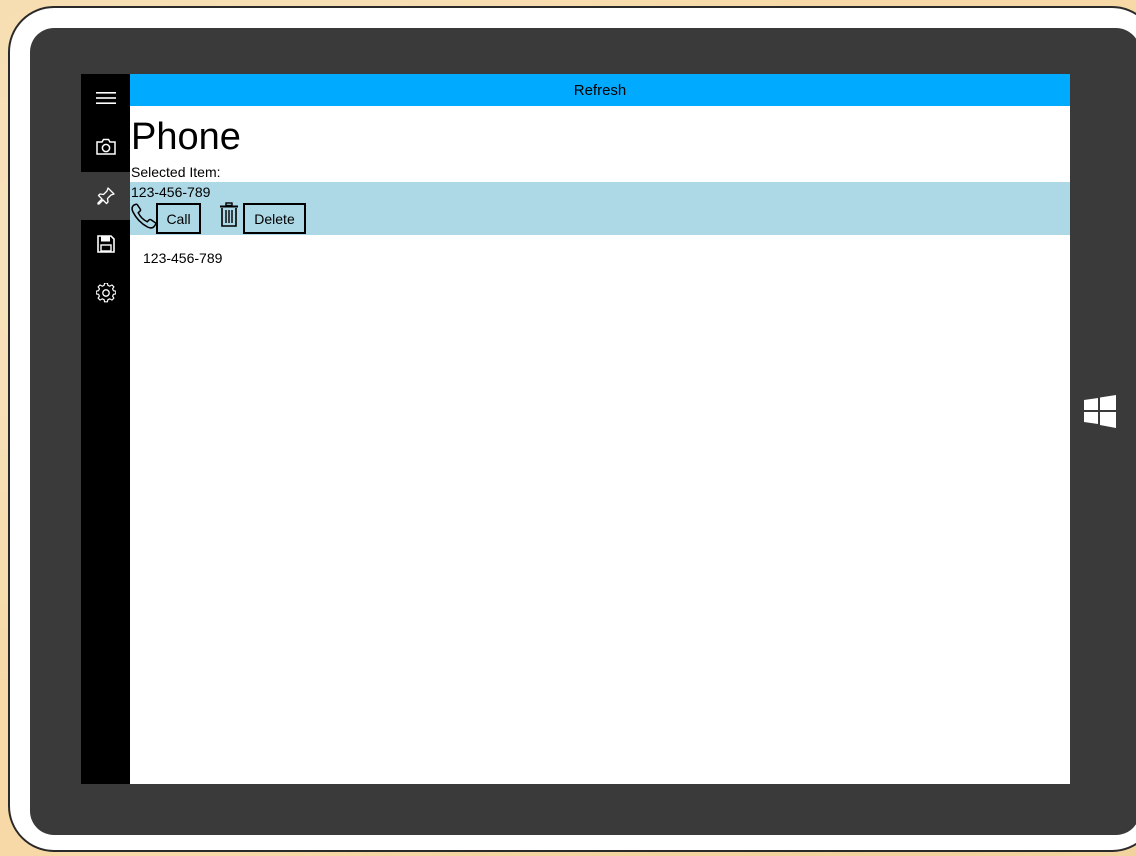 The width and height of the screenshot is (1136, 856). I want to click on refresh-button: Refresh, so click(600, 90).